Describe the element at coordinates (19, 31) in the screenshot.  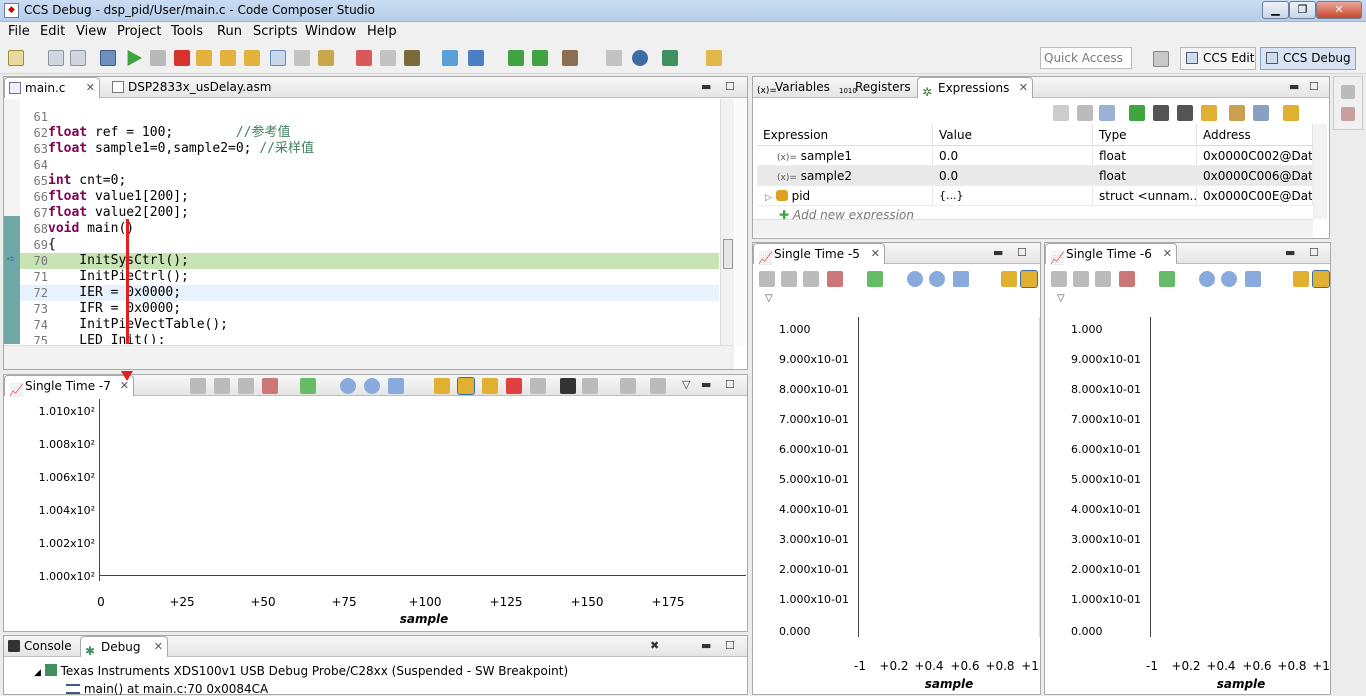
I see `menu-file: File` at that location.